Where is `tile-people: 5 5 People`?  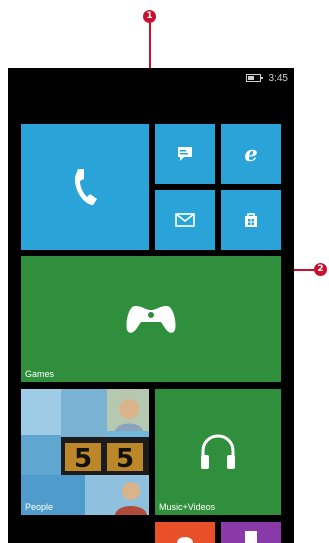 tile-people: 5 5 People is located at coordinates (85, 452).